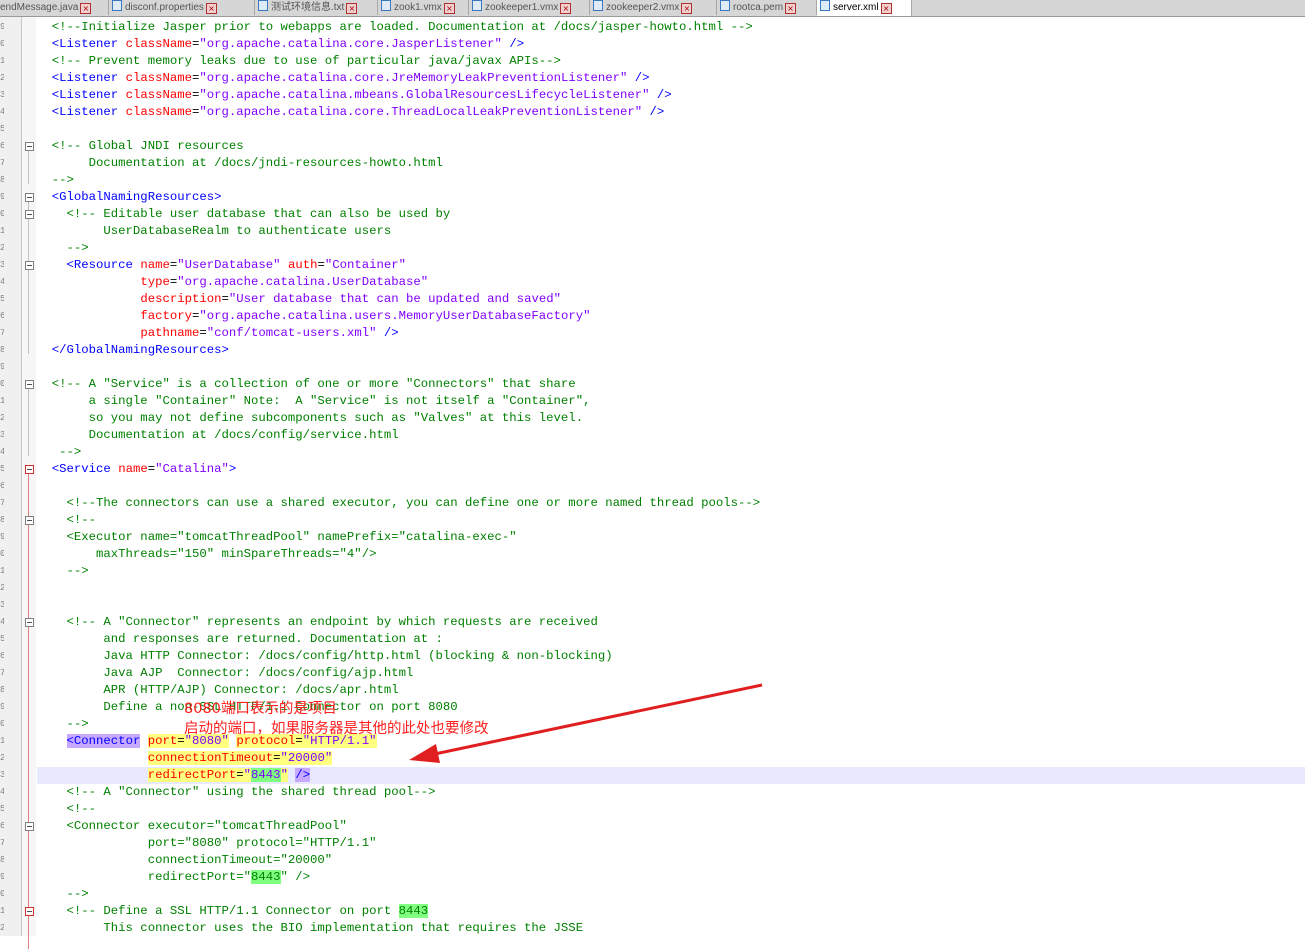  What do you see at coordinates (308, 7) in the screenshot?
I see `tab-label: 测试环境信息.txt` at bounding box center [308, 7].